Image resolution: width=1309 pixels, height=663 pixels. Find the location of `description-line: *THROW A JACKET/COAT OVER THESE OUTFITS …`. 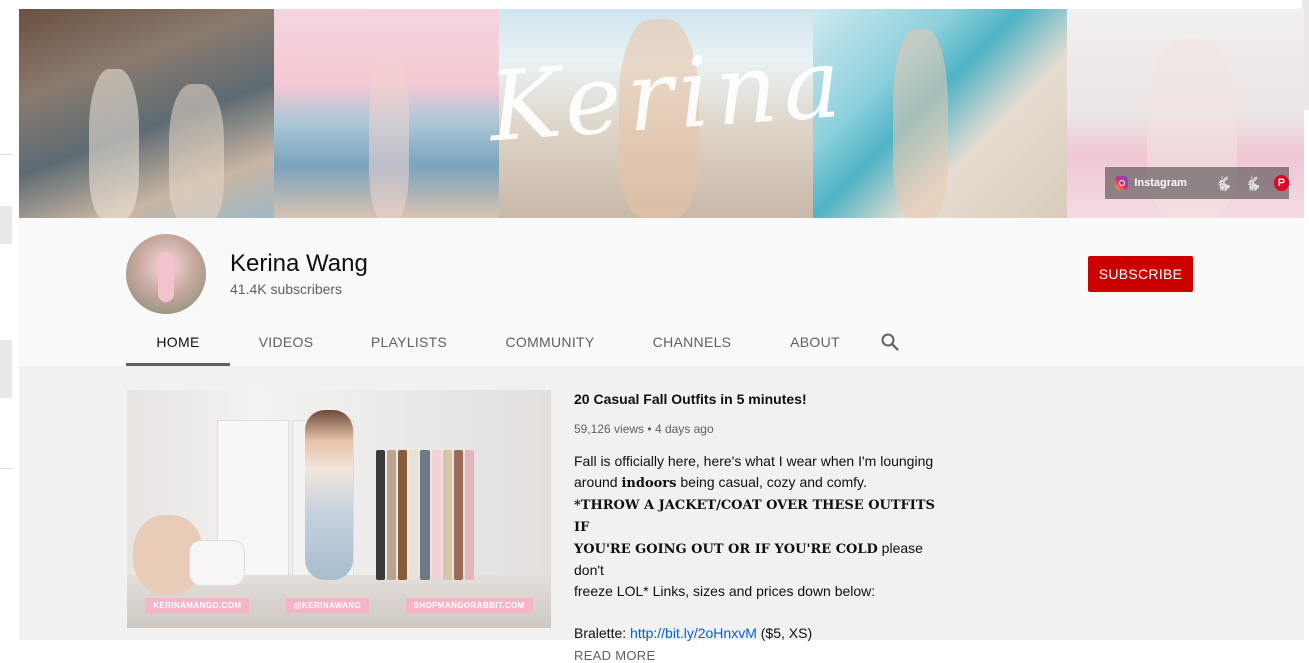

description-line: *THROW A JACKET/COAT OVER THESE OUTFITS … is located at coordinates (754, 516).